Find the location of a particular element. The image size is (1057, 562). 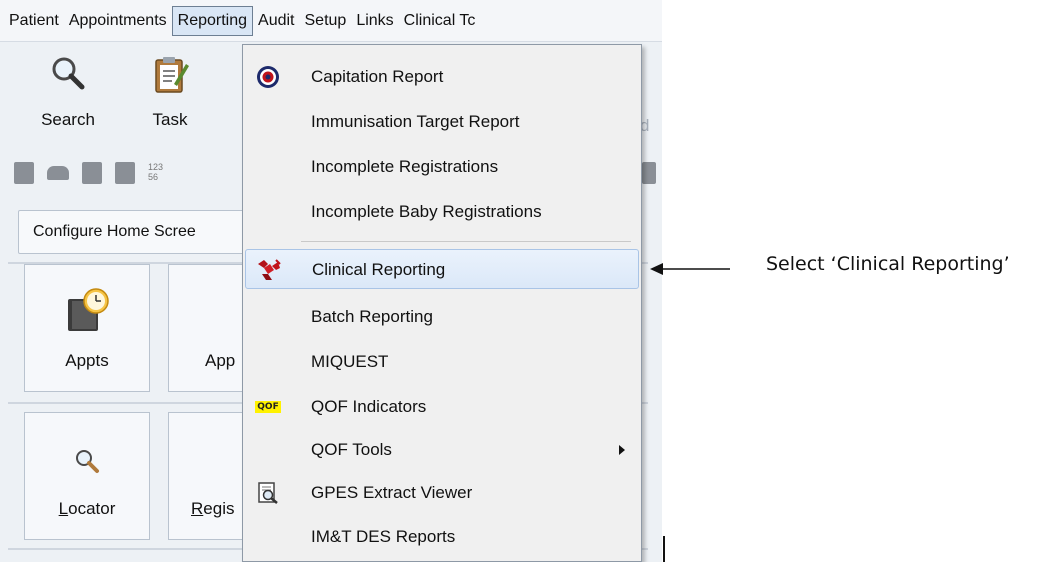

locator-label-rest: ocator is located at coordinates (92, 508).